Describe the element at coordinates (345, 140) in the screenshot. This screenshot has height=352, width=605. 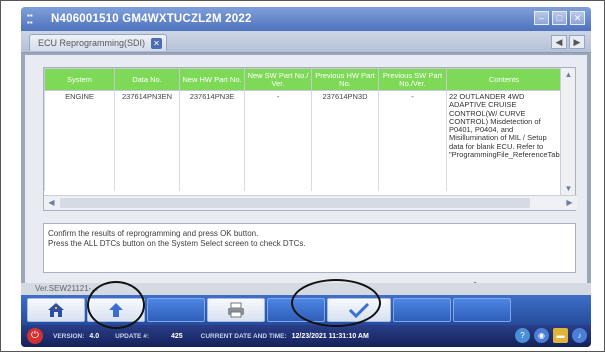
I see `cell-prev-hw-part-no: 237614PN3D` at that location.